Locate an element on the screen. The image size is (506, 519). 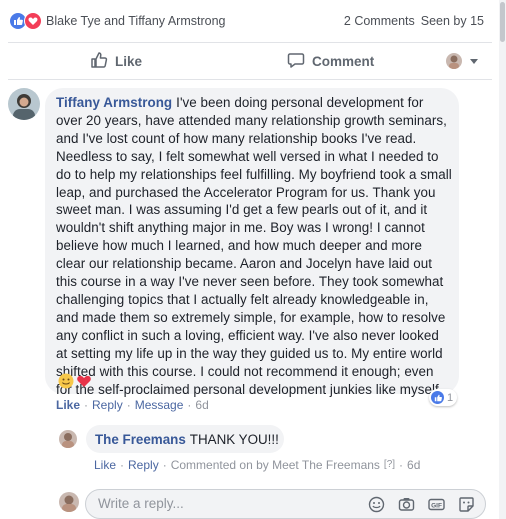
comments-count: 2 Comments is located at coordinates (379, 21).